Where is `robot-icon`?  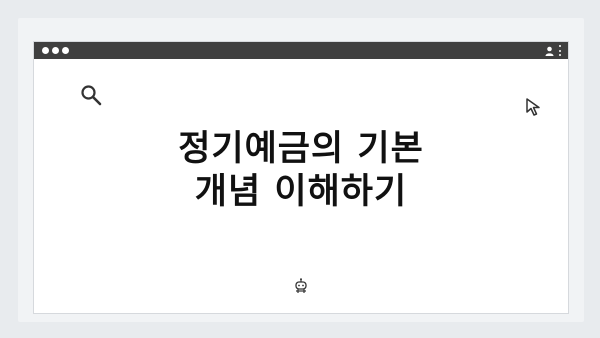 robot-icon is located at coordinates (301, 285).